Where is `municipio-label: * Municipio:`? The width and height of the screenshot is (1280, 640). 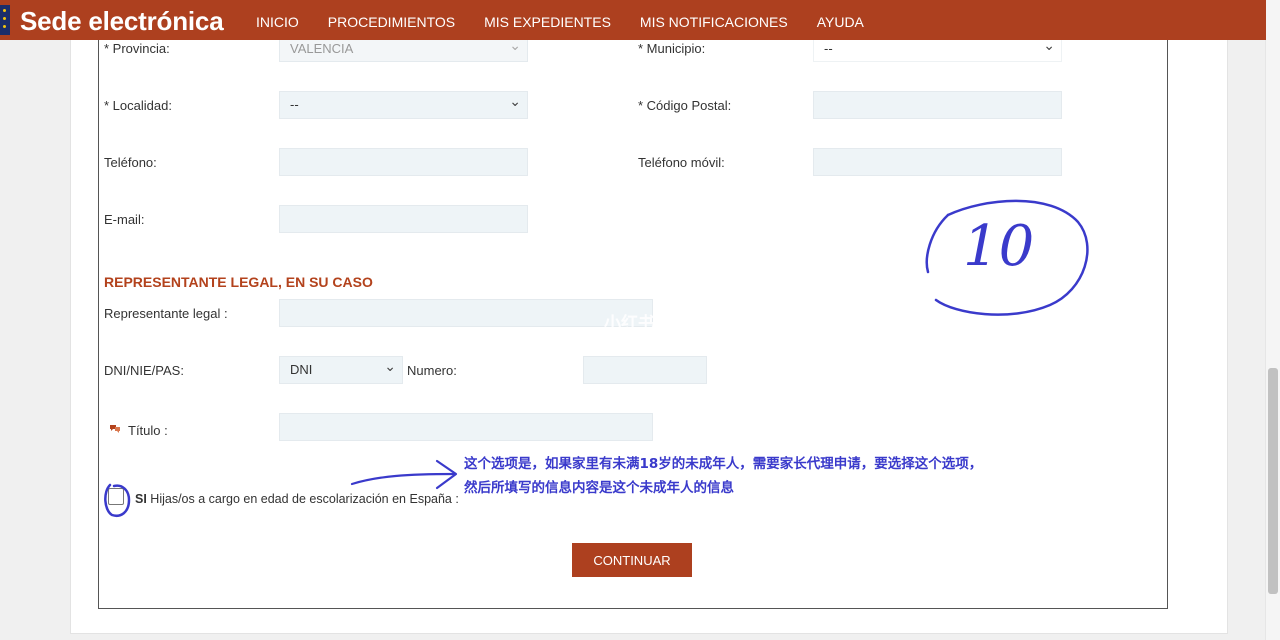 municipio-label: * Municipio: is located at coordinates (672, 48).